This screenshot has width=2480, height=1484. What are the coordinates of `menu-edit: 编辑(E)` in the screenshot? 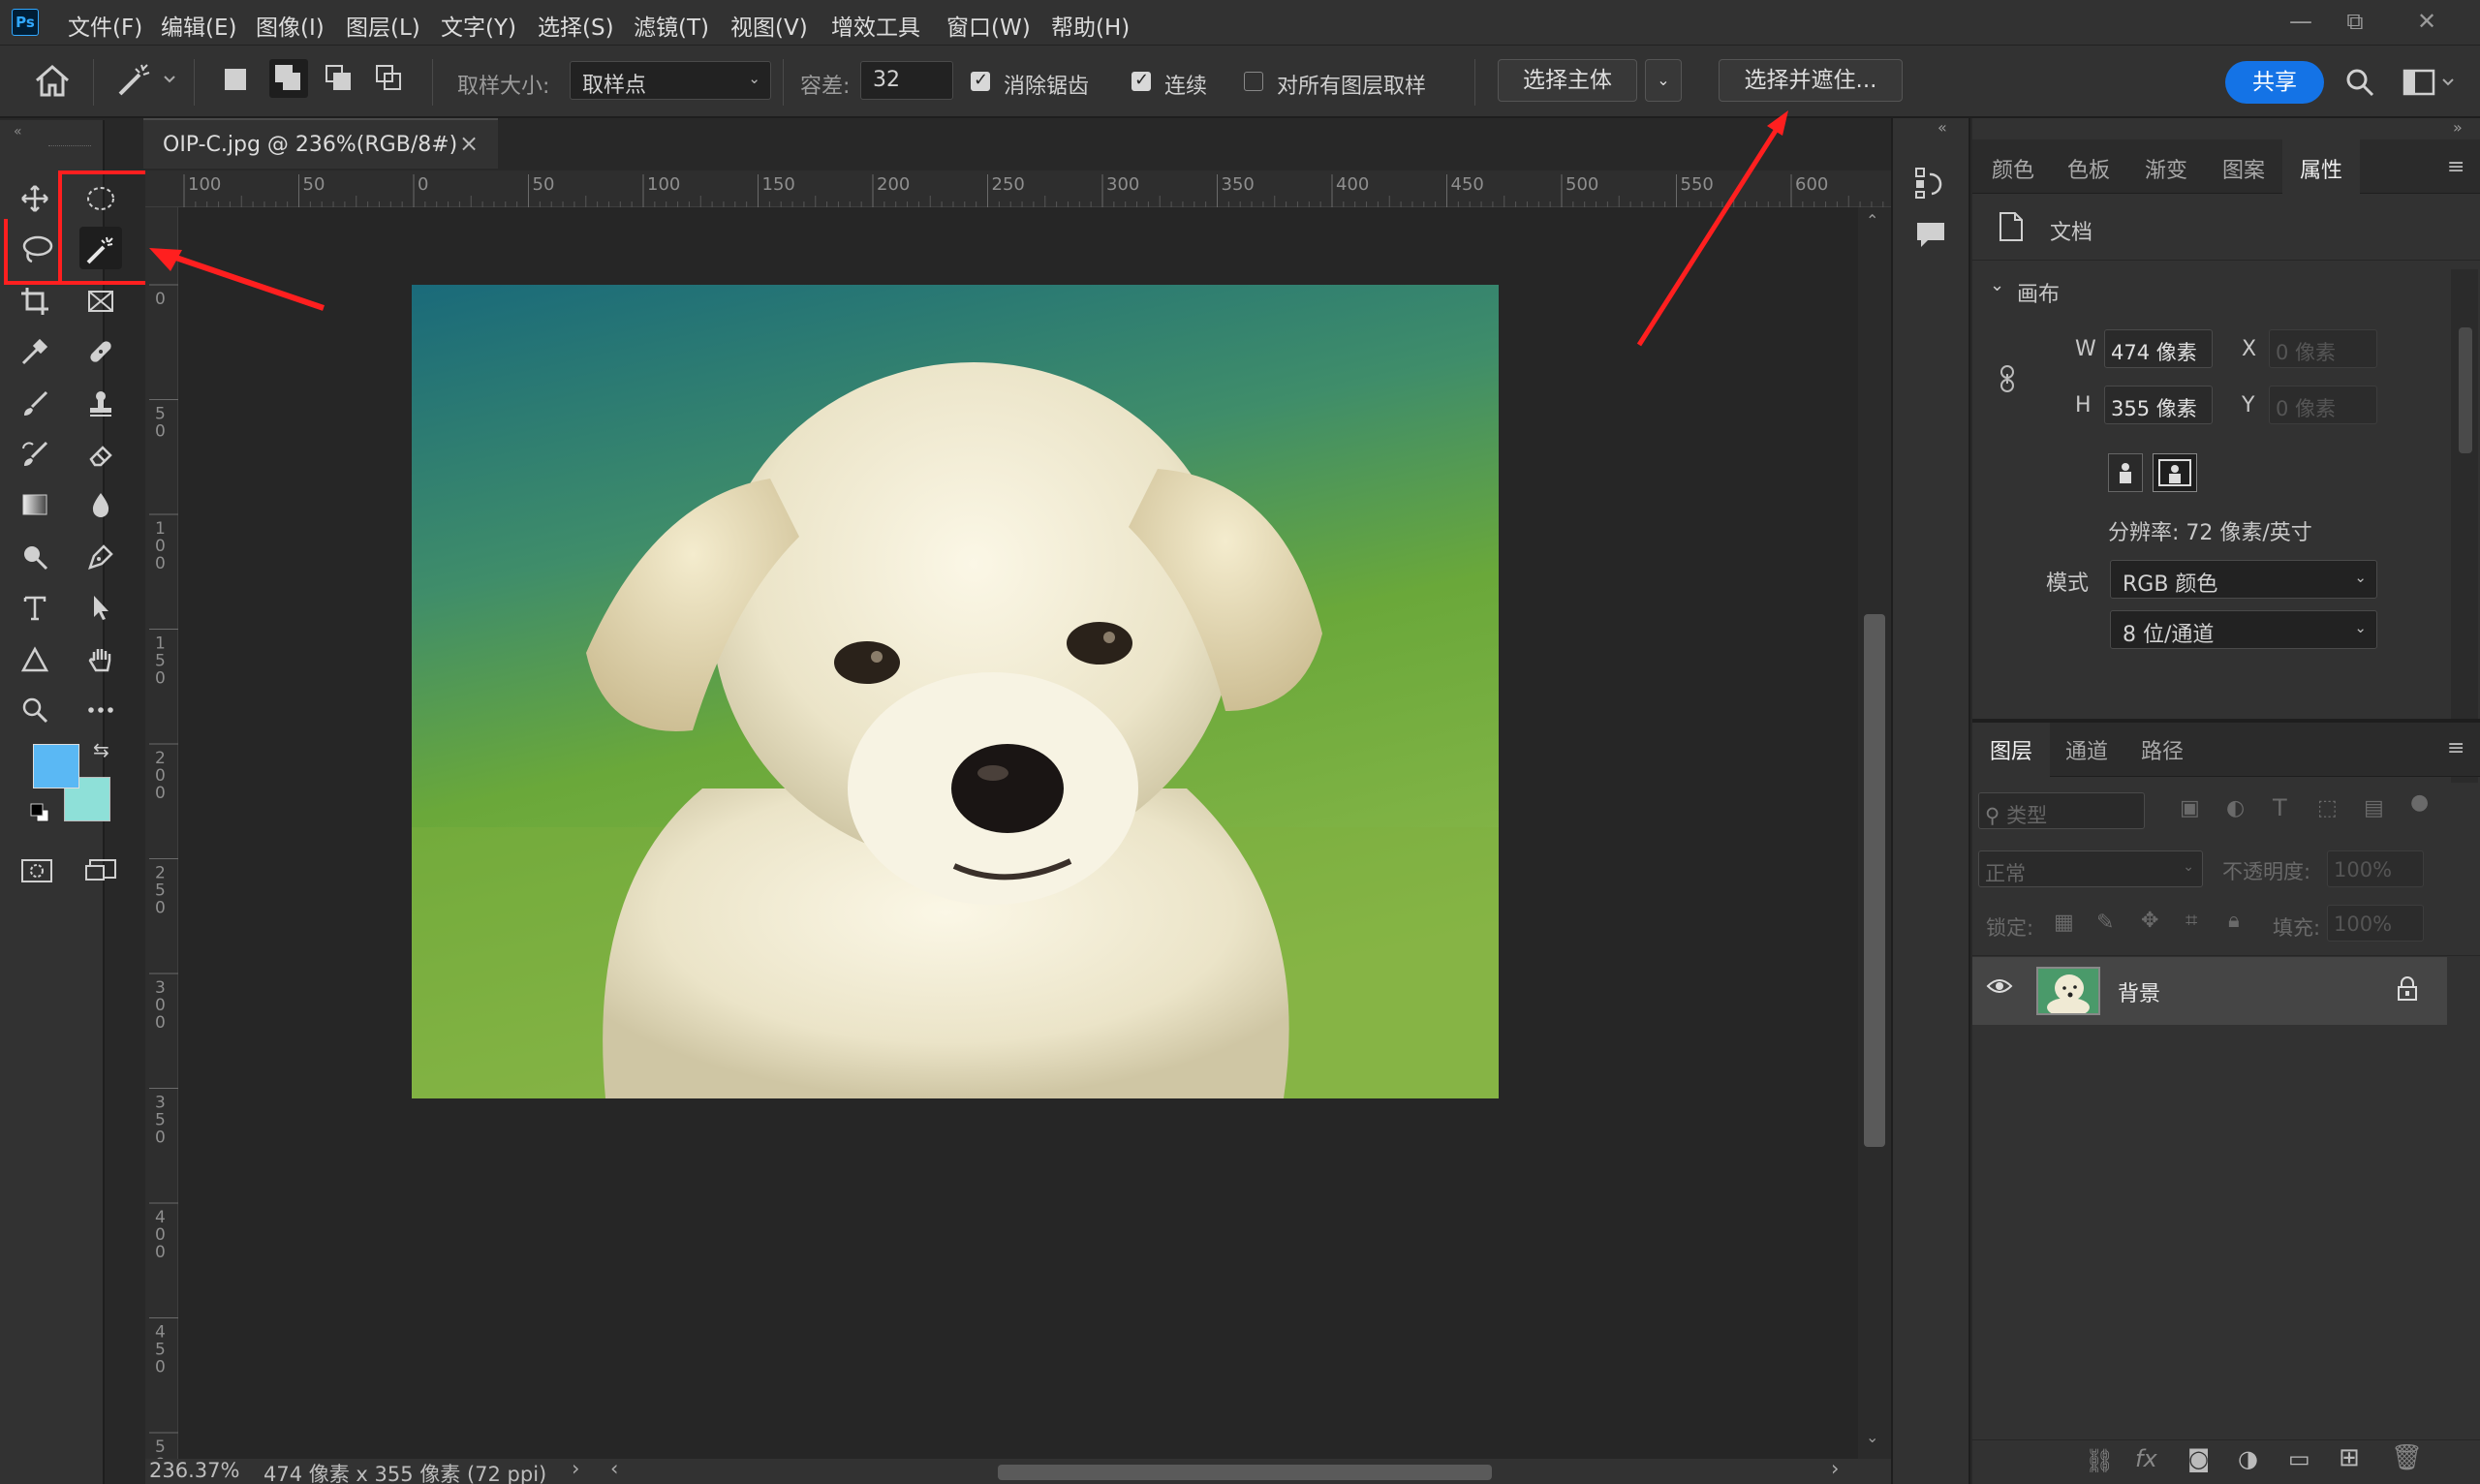 It's located at (198, 25).